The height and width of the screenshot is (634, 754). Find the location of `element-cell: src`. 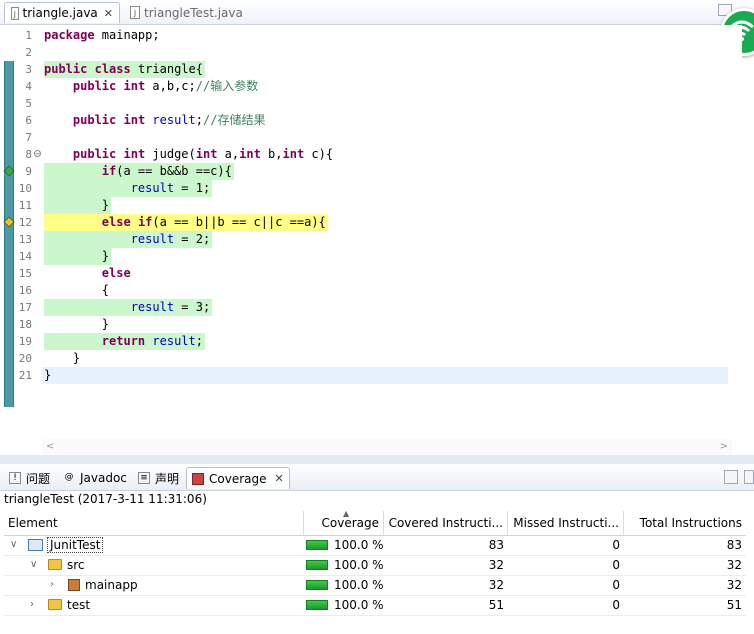

element-cell: src is located at coordinates (66, 565).